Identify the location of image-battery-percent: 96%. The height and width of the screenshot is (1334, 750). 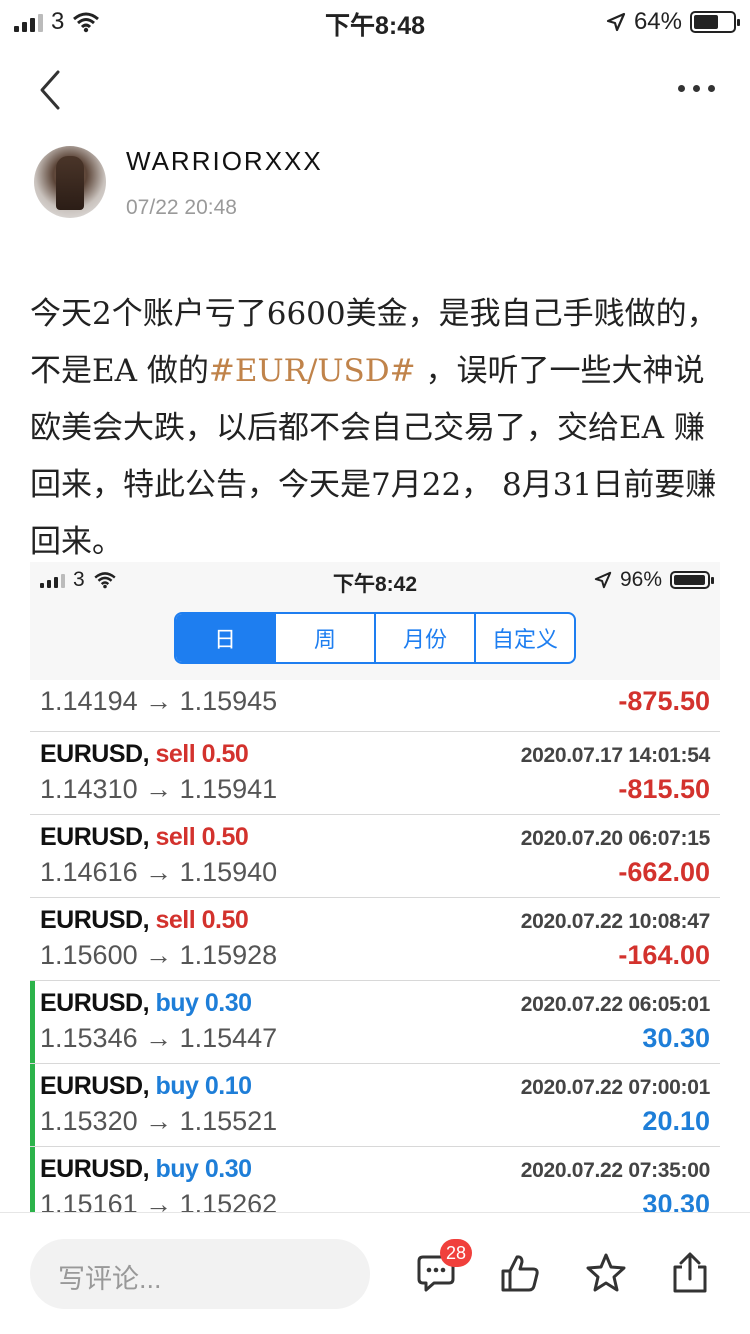
(640, 579).